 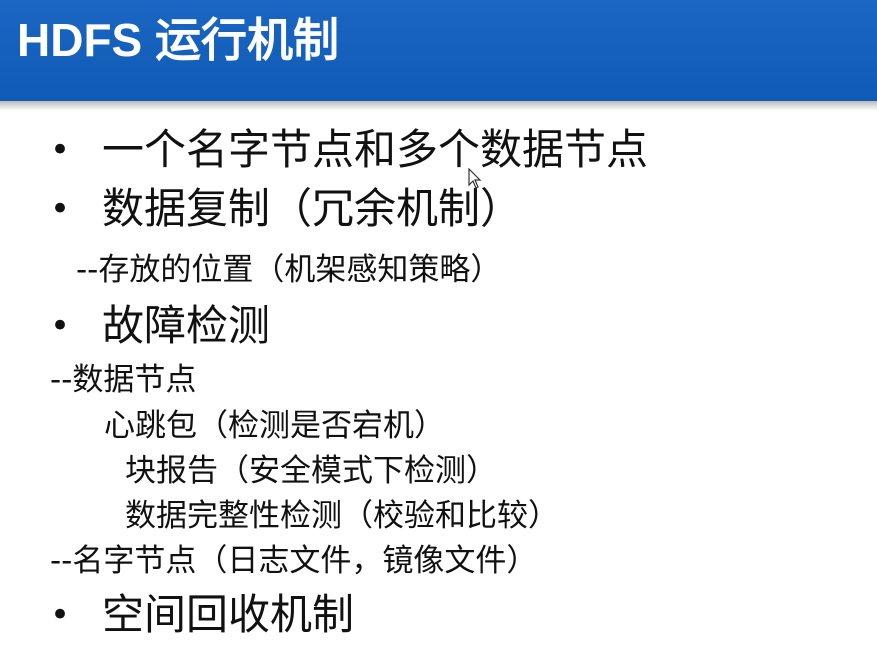 What do you see at coordinates (178, 40) in the screenshot?
I see `slide-title: HDFS 运行机制` at bounding box center [178, 40].